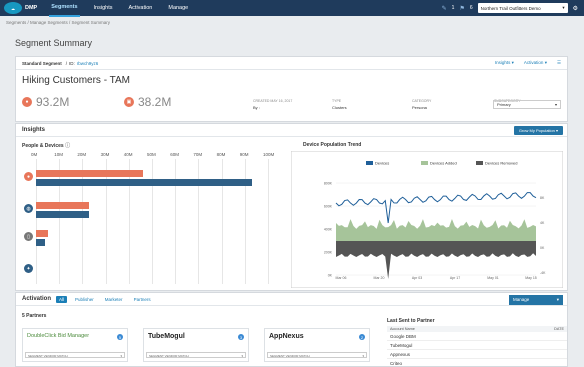  Describe the element at coordinates (542, 198) in the screenshot. I see `y2-tick-label: 8K` at that location.